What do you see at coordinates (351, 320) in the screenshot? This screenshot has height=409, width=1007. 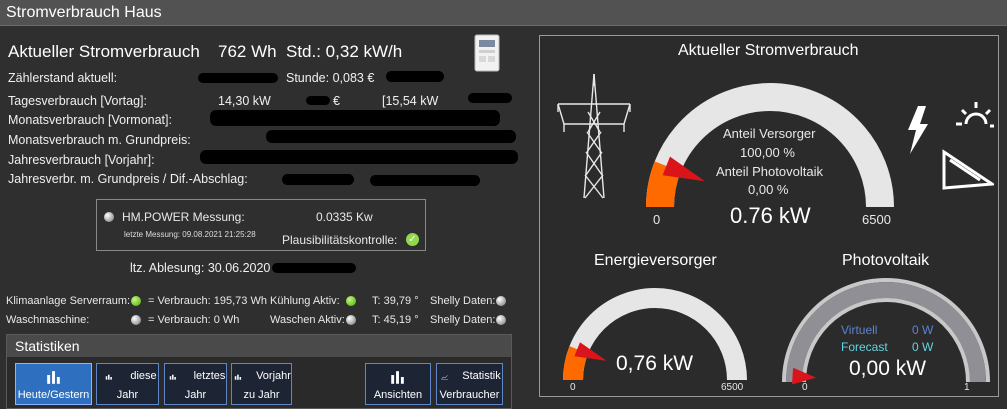 I see `device-wasch-status-led` at bounding box center [351, 320].